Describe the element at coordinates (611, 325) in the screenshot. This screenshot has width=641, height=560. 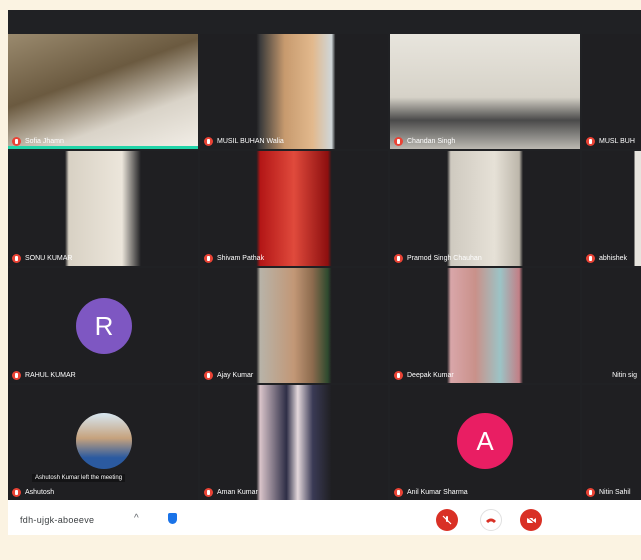
I see `participant-tile: Nitin sig` at that location.